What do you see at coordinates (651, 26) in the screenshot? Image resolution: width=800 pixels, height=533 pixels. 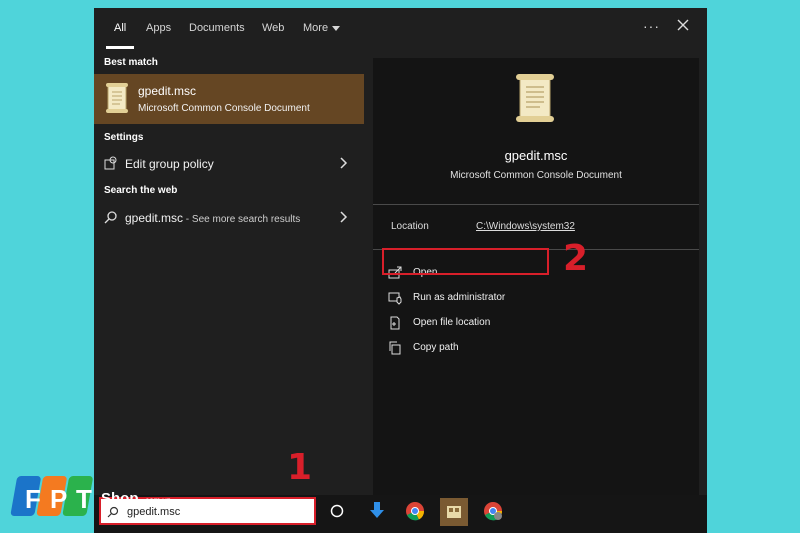 I see `more-options-icon: ···` at bounding box center [651, 26].